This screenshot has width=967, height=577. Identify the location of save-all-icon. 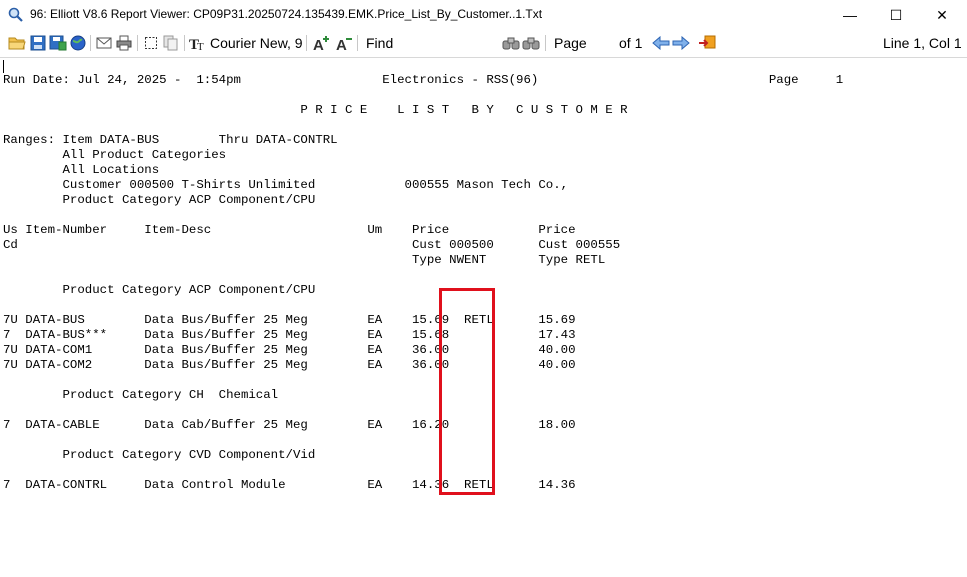
(58, 43).